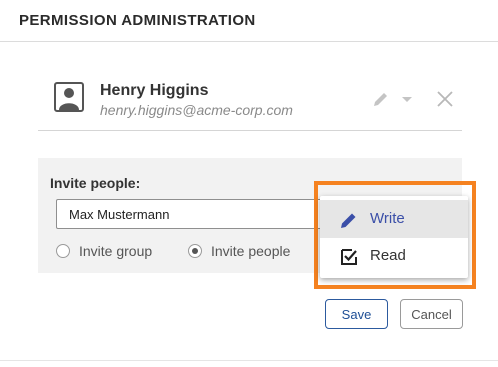 This screenshot has height=367, width=498. What do you see at coordinates (116, 251) in the screenshot?
I see `invite-group-label: Invite group` at bounding box center [116, 251].